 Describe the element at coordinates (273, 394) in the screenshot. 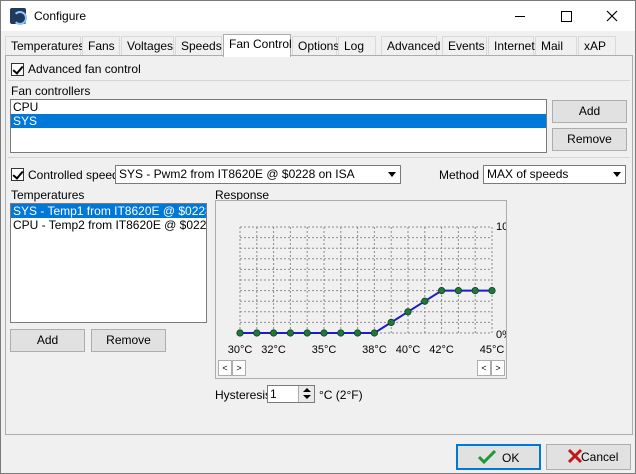

I see `hysteresis-value: 1` at that location.